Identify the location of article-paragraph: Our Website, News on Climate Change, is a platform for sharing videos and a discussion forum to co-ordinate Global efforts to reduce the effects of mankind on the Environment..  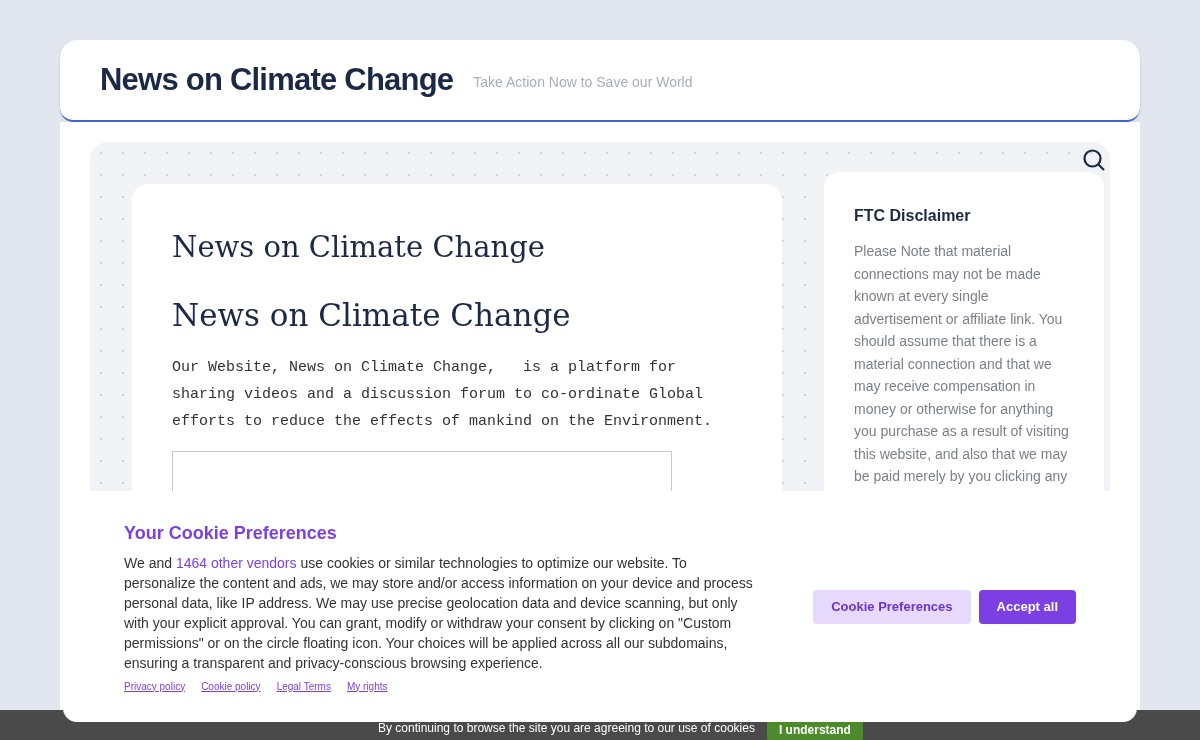
(443, 395).